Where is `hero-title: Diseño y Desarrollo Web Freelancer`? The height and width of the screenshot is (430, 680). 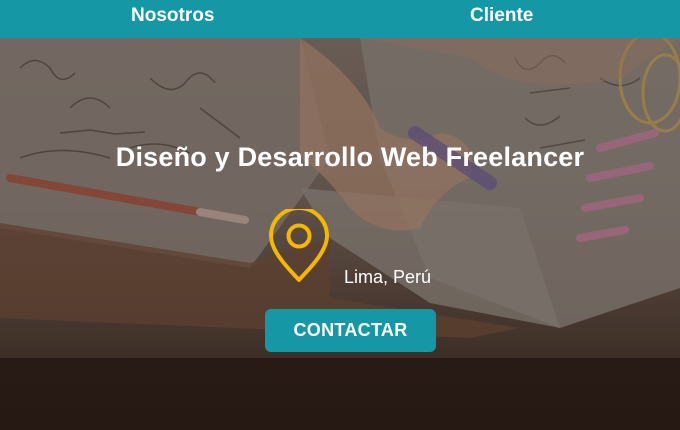 hero-title: Diseño y Desarrollo Web Freelancer is located at coordinates (350, 157).